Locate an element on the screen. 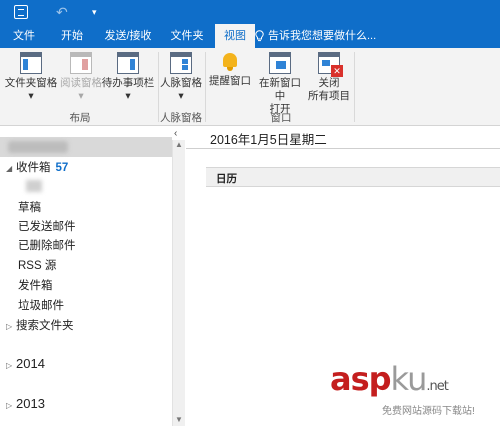 Image resolution: width=500 pixels, height=426 pixels. account-name-blurred is located at coordinates (38, 147).